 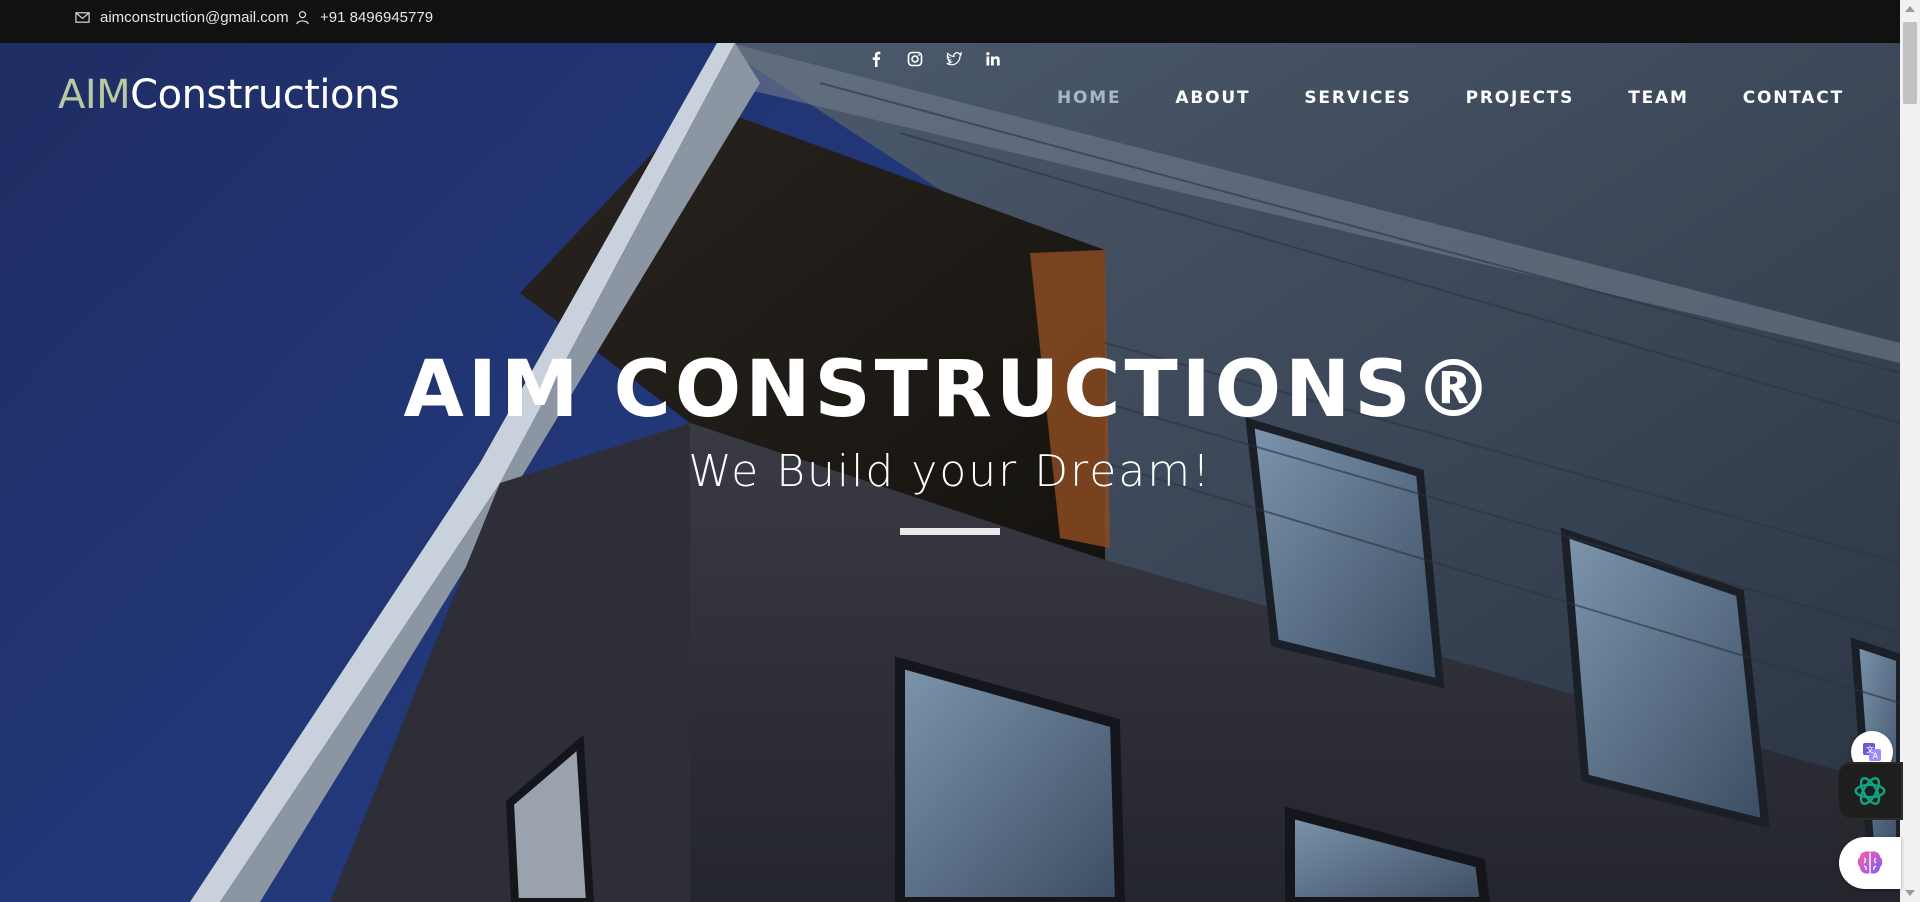 I want to click on page-scrollbar, so click(x=1910, y=451).